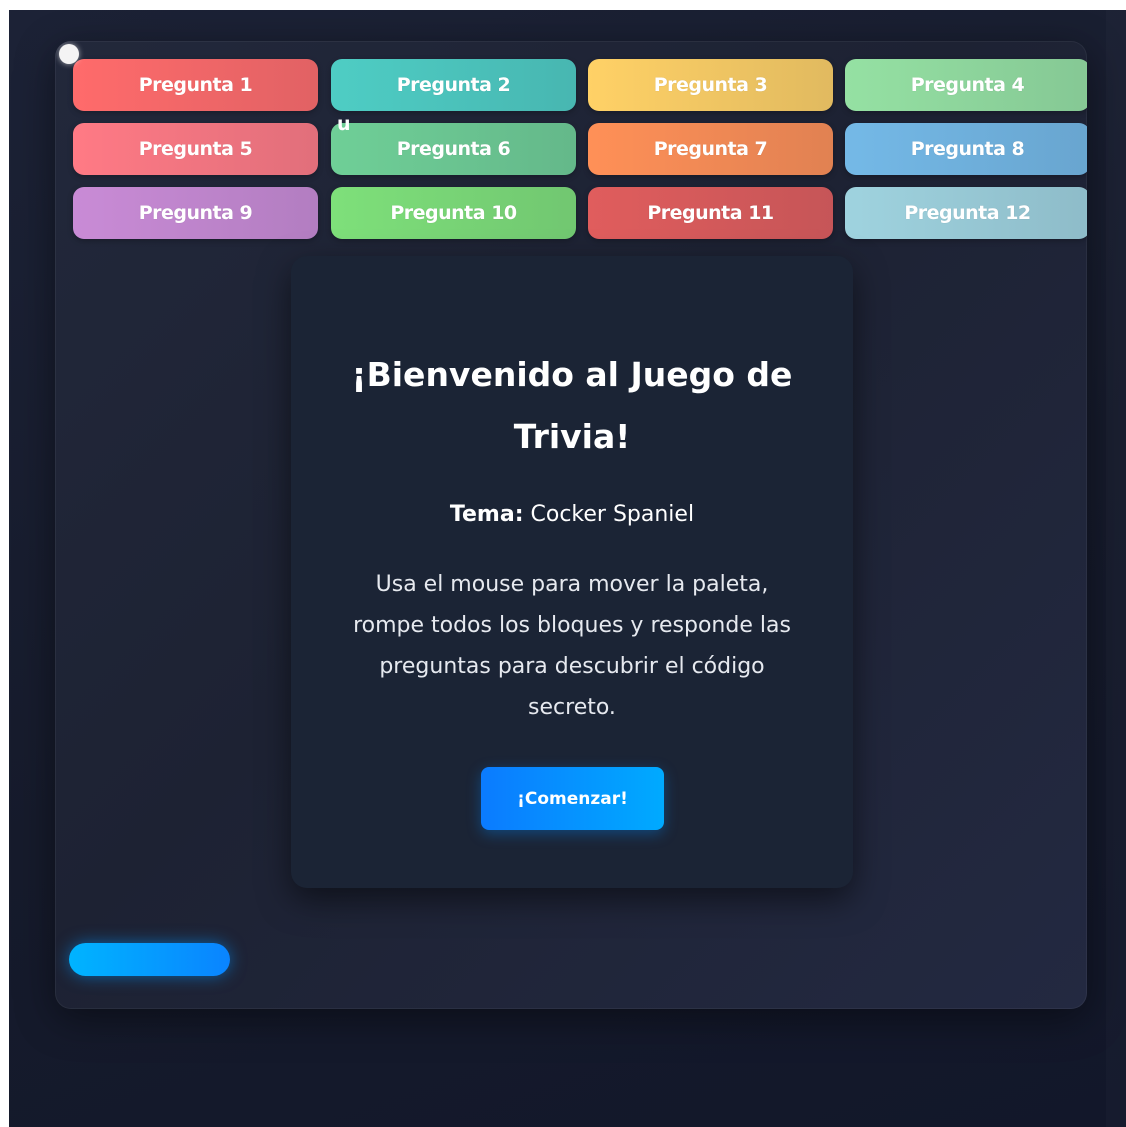 The image size is (1126, 1127). What do you see at coordinates (612, 514) in the screenshot?
I see `topic-value: Cocker Spaniel` at bounding box center [612, 514].